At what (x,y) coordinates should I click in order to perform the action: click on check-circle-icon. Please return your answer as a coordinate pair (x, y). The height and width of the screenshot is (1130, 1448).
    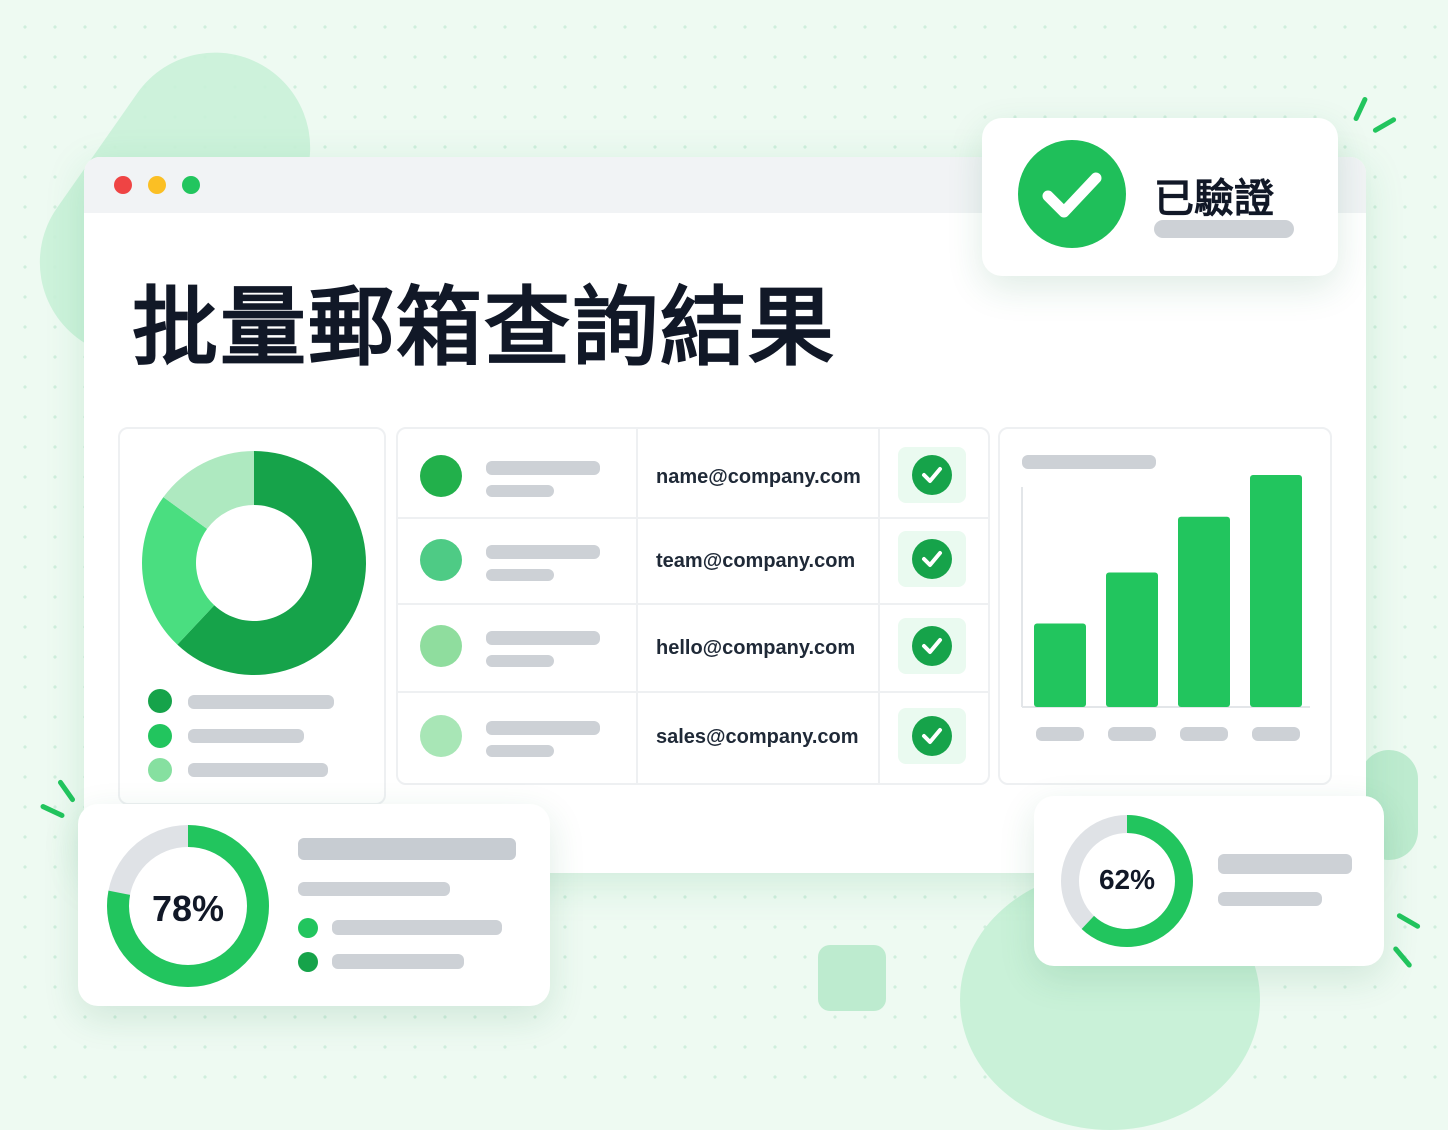
    Looking at the image, I should click on (1072, 194).